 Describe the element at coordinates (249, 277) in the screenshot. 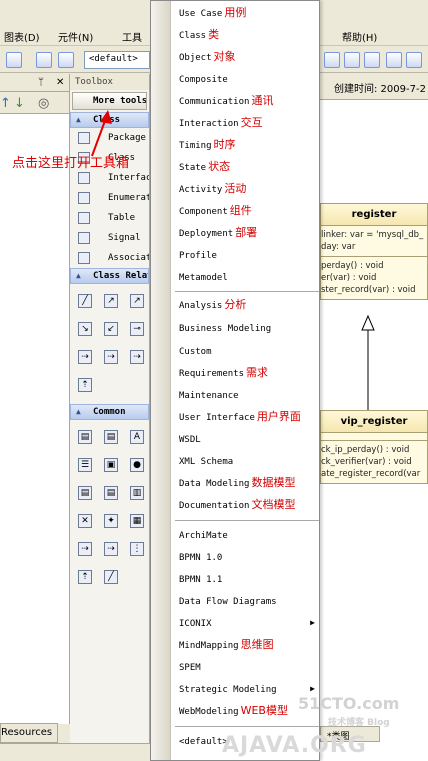

I see `menu-item-metamodel: Metamodel` at that location.